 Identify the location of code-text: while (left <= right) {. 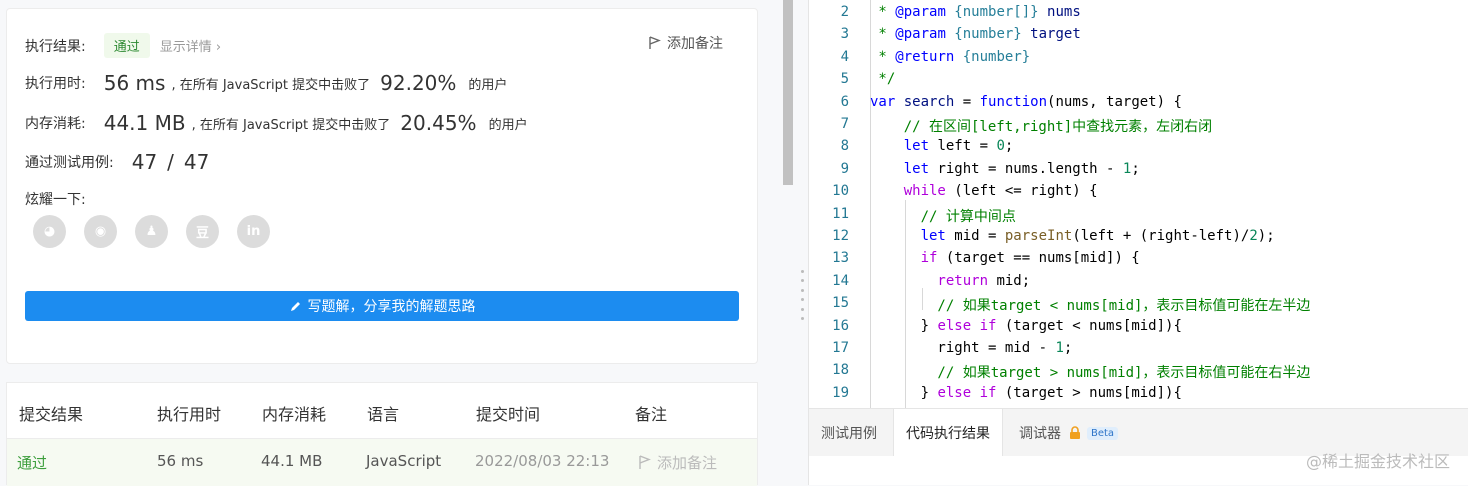
(984, 191).